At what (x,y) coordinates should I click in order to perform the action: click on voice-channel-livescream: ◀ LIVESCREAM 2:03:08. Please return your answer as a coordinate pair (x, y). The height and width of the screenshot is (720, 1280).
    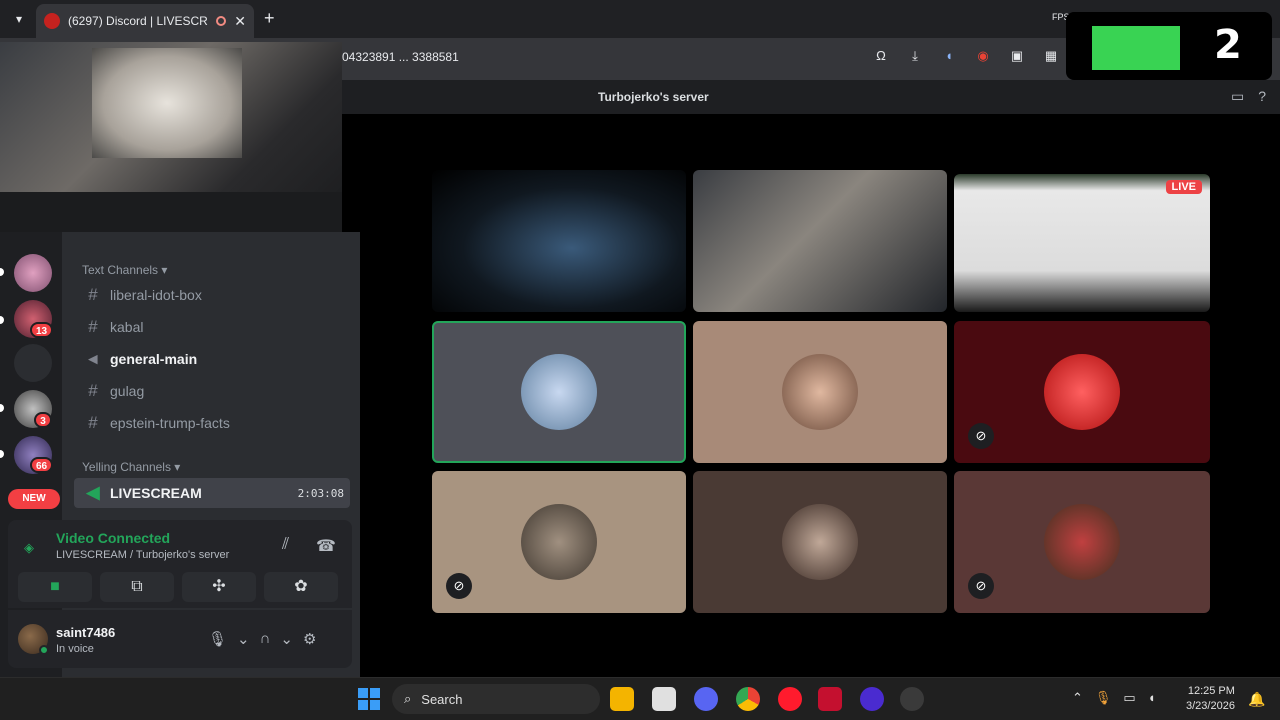
    Looking at the image, I should click on (212, 493).